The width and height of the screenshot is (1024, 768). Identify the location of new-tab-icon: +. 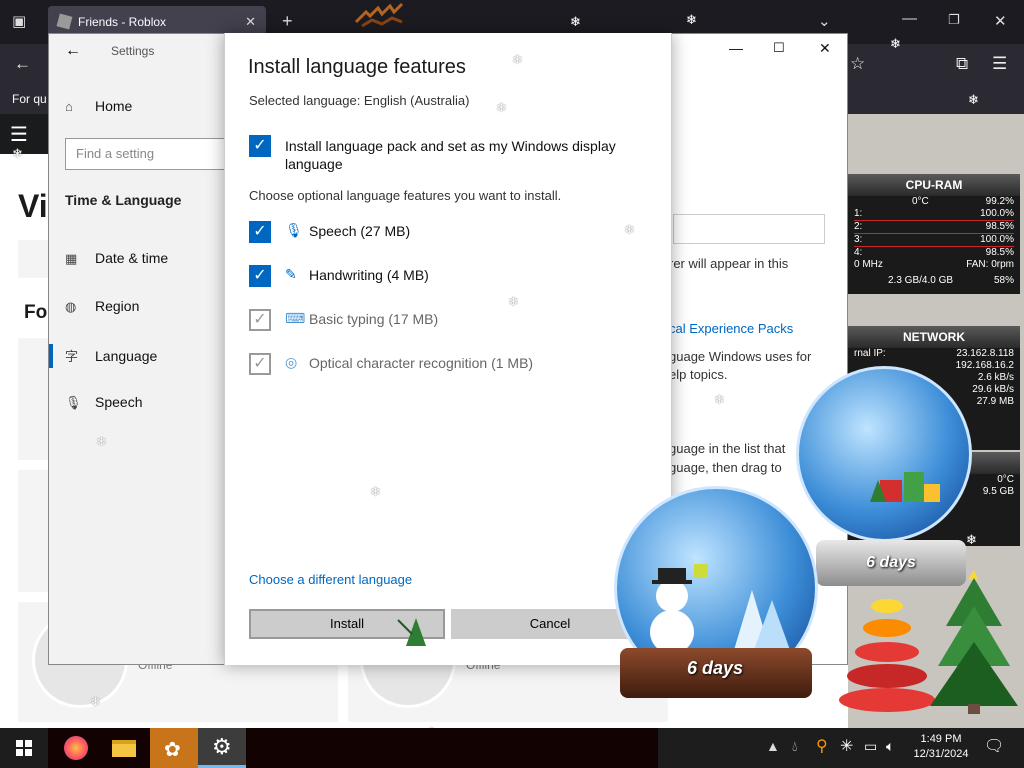
(287, 21).